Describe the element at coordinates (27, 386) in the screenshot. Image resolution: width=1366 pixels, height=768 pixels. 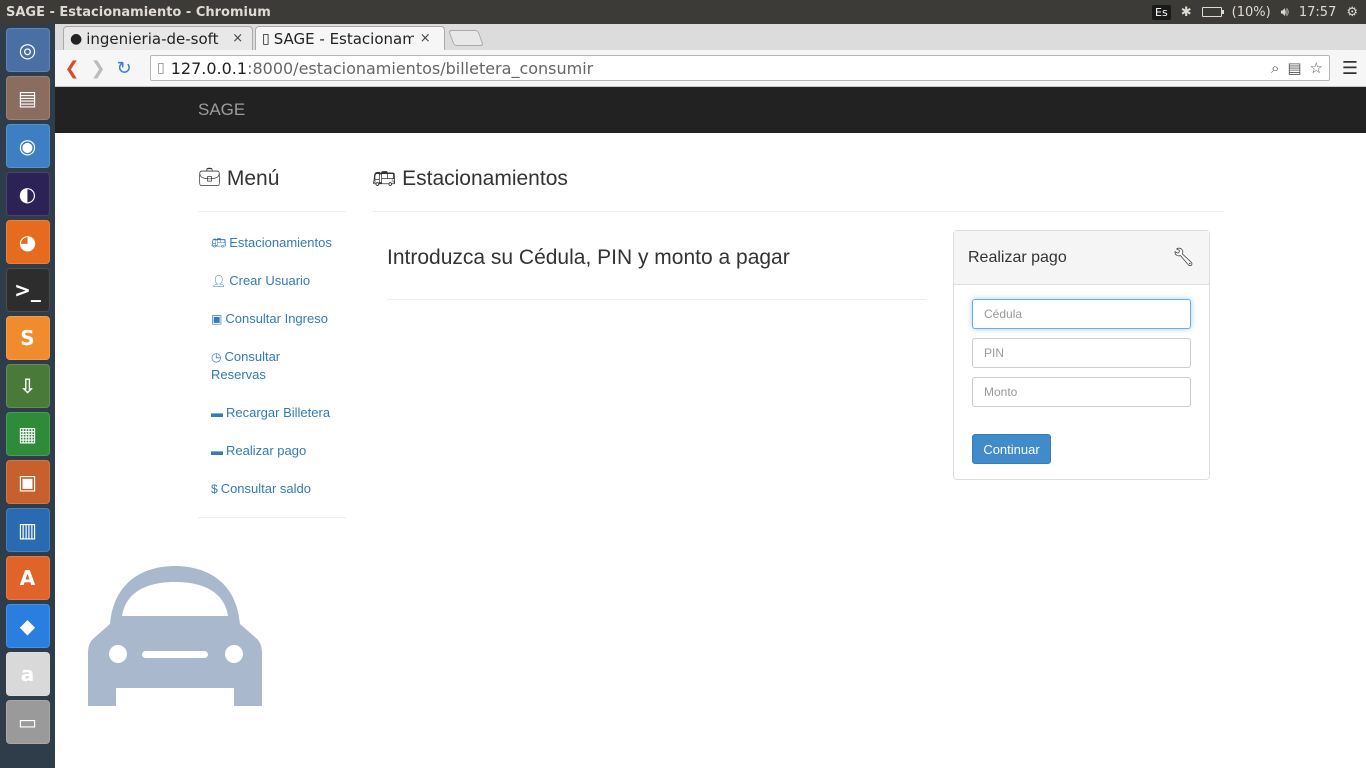
I see `install-icon: ⇩` at that location.